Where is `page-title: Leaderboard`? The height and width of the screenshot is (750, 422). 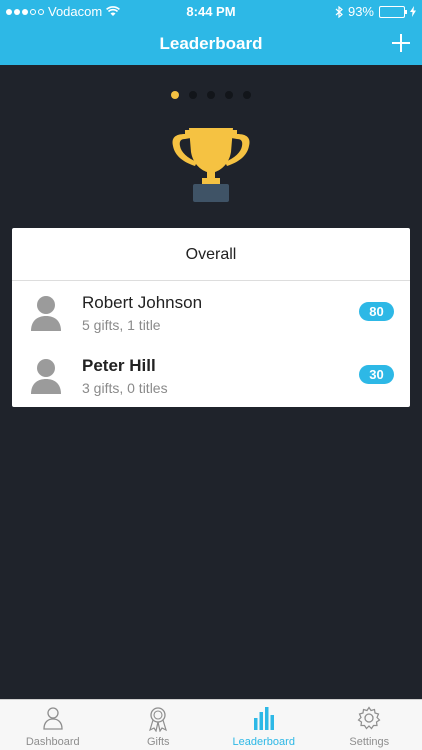
page-title: Leaderboard is located at coordinates (211, 43).